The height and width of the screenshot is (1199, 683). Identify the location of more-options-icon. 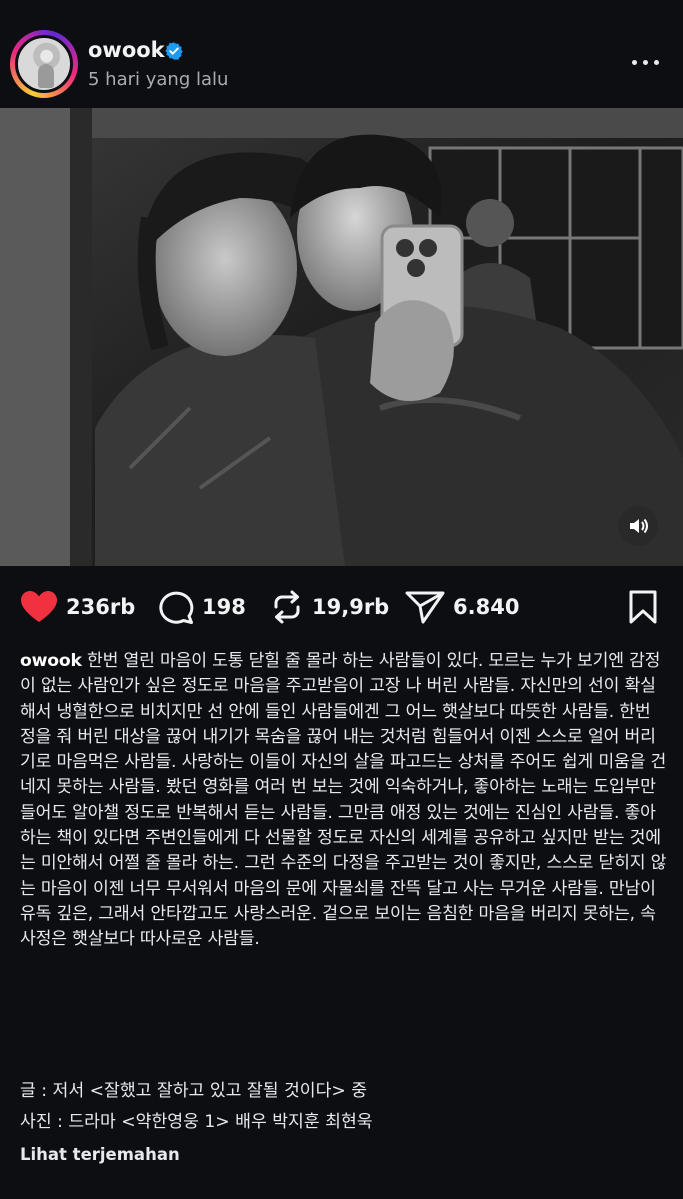
(646, 62).